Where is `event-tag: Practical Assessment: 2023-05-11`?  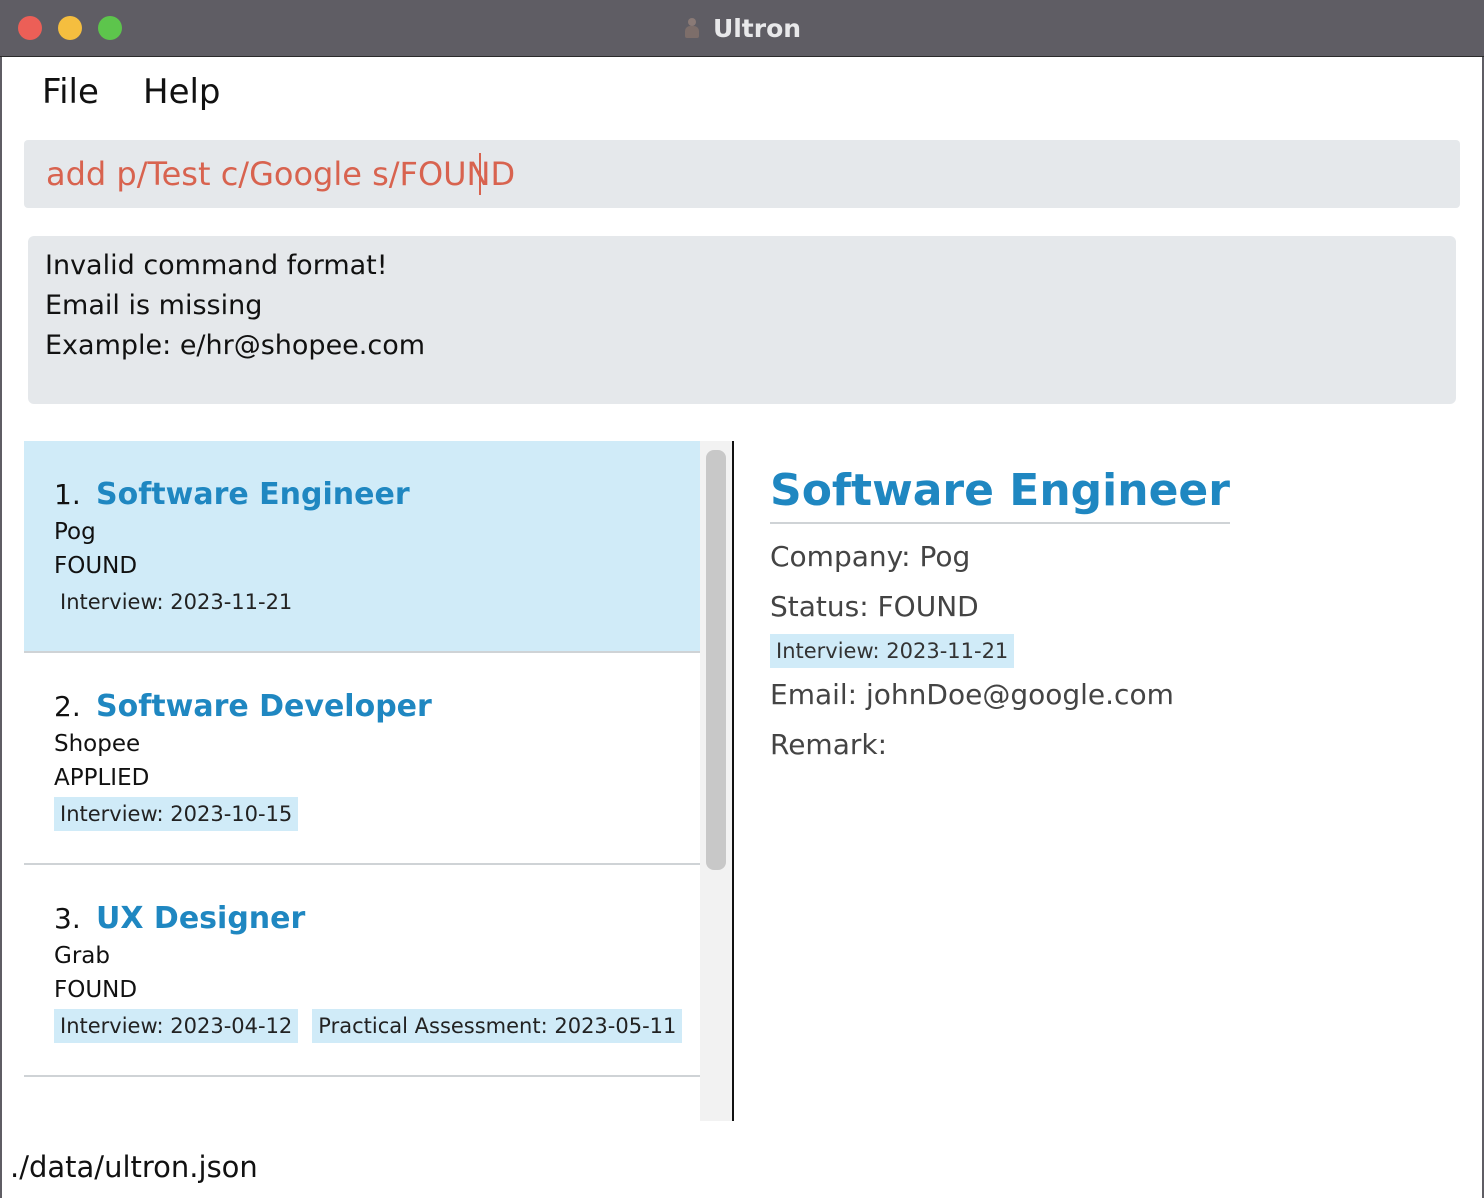 event-tag: Practical Assessment: 2023-05-11 is located at coordinates (497, 1026).